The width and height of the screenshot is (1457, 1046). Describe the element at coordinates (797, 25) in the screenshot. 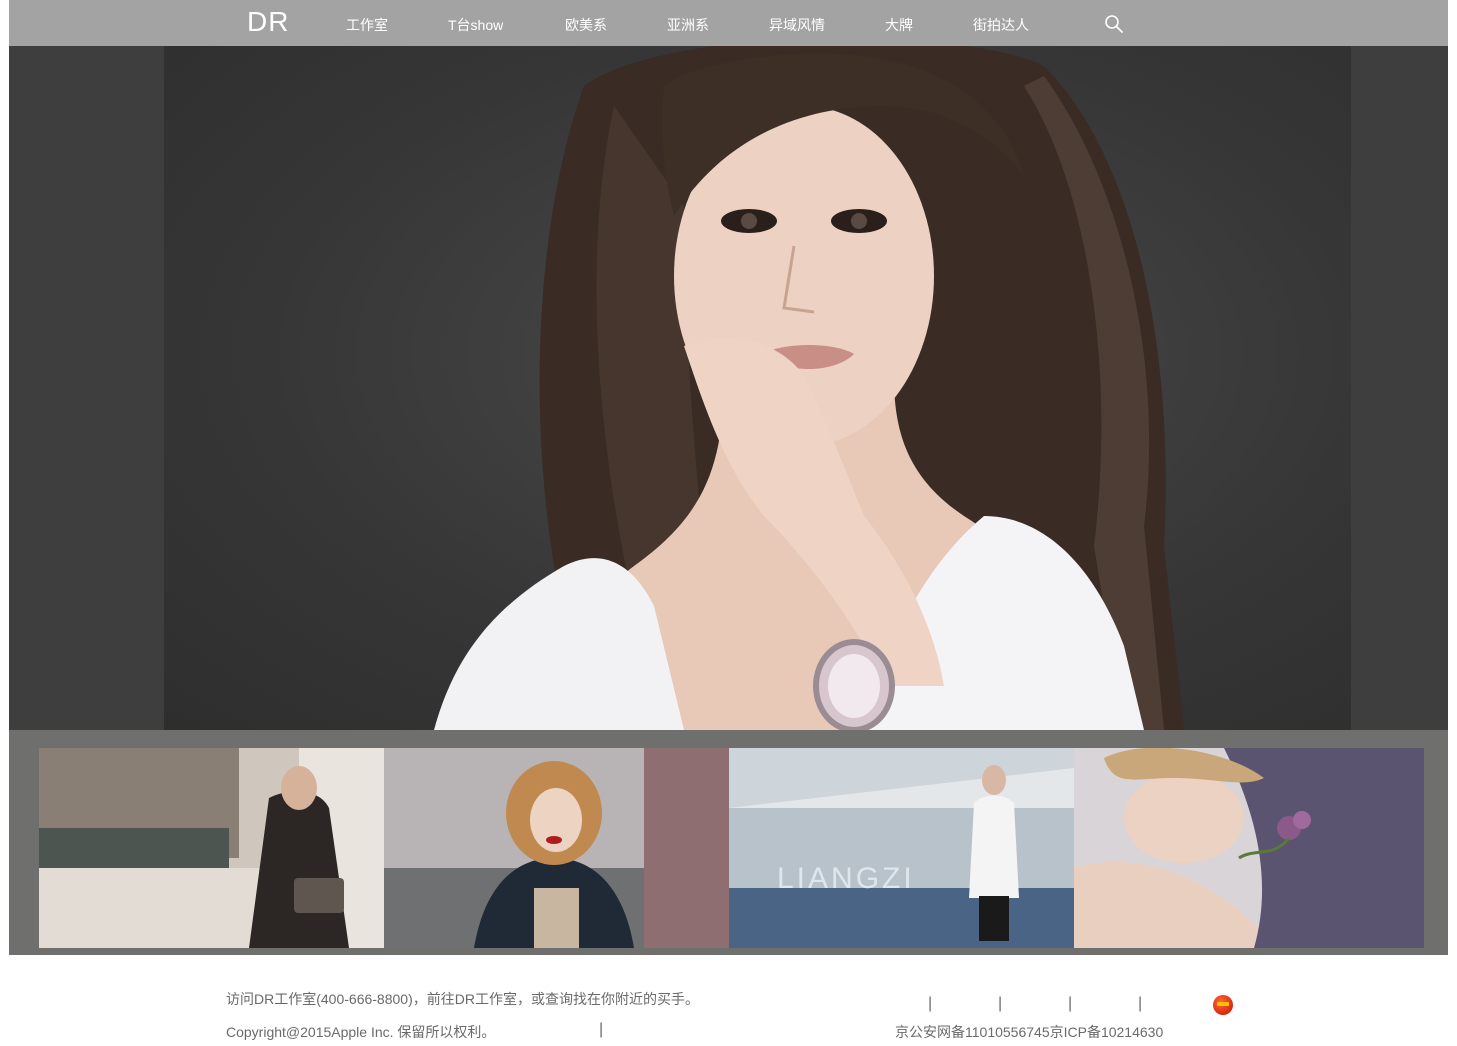

I see `nav-item-exotic: 异域风情` at that location.